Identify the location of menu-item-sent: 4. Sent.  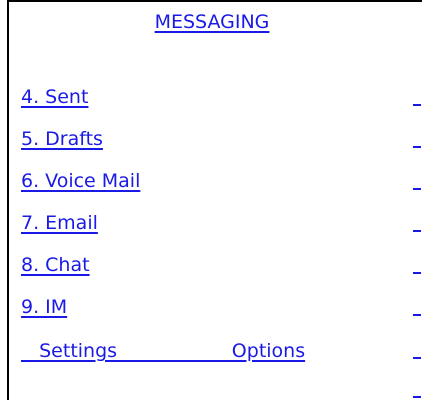
(54, 97).